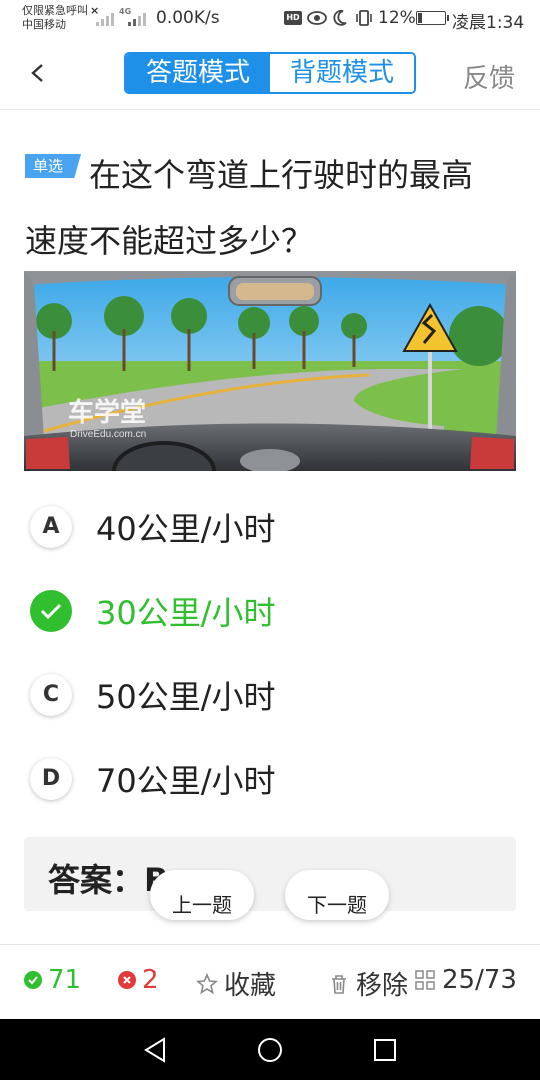  I want to click on option-a: A 40公里/小时, so click(263, 528).